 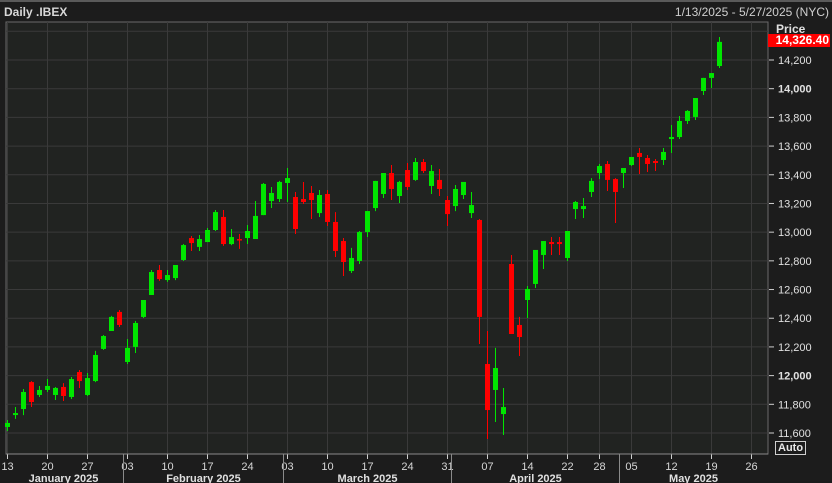 What do you see at coordinates (795, 319) in the screenshot?
I see `price-label: 12,400` at bounding box center [795, 319].